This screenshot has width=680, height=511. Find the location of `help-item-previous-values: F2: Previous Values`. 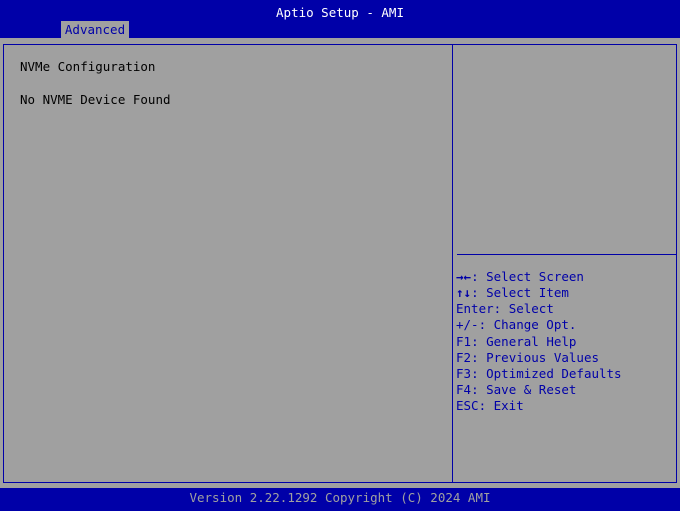

help-item-previous-values: F2: Previous Values is located at coordinates (565, 358).